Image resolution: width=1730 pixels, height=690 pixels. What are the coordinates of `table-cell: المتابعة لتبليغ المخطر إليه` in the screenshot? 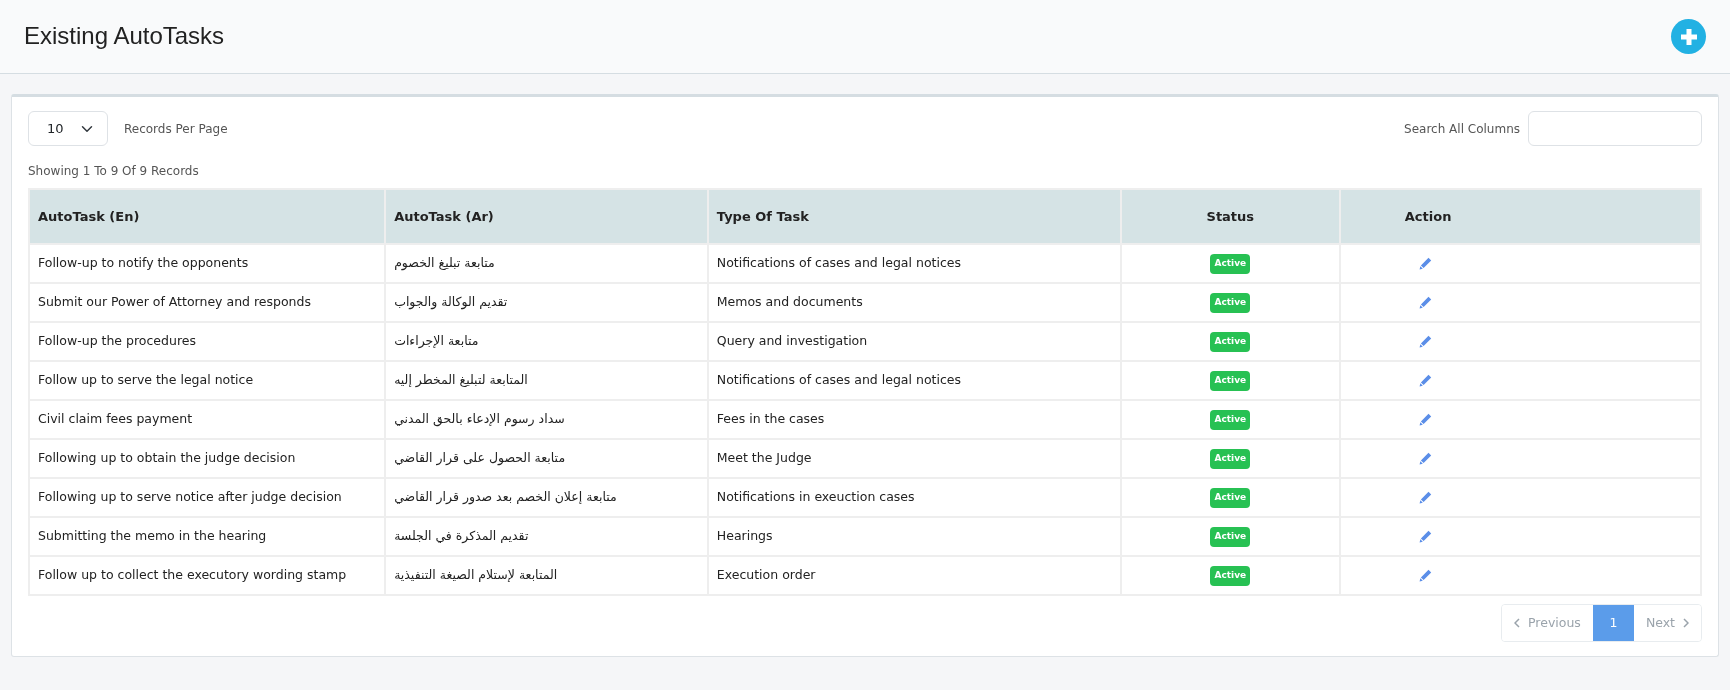 It's located at (546, 380).